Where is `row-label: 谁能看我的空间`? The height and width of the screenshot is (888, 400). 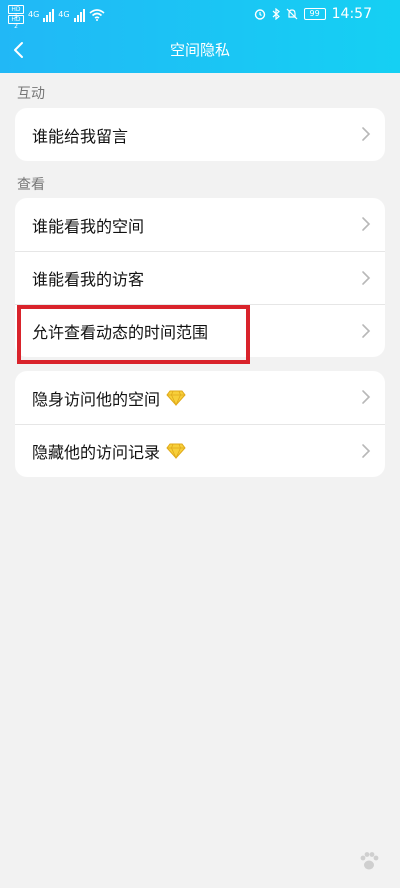 row-label: 谁能看我的空间 is located at coordinates (88, 226).